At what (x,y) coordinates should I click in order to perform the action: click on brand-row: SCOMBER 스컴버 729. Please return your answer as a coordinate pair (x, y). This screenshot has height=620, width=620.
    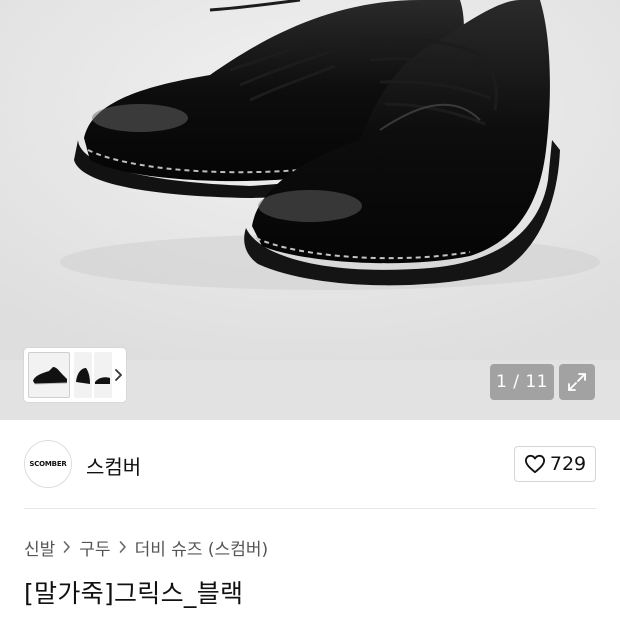
    Looking at the image, I should click on (310, 464).